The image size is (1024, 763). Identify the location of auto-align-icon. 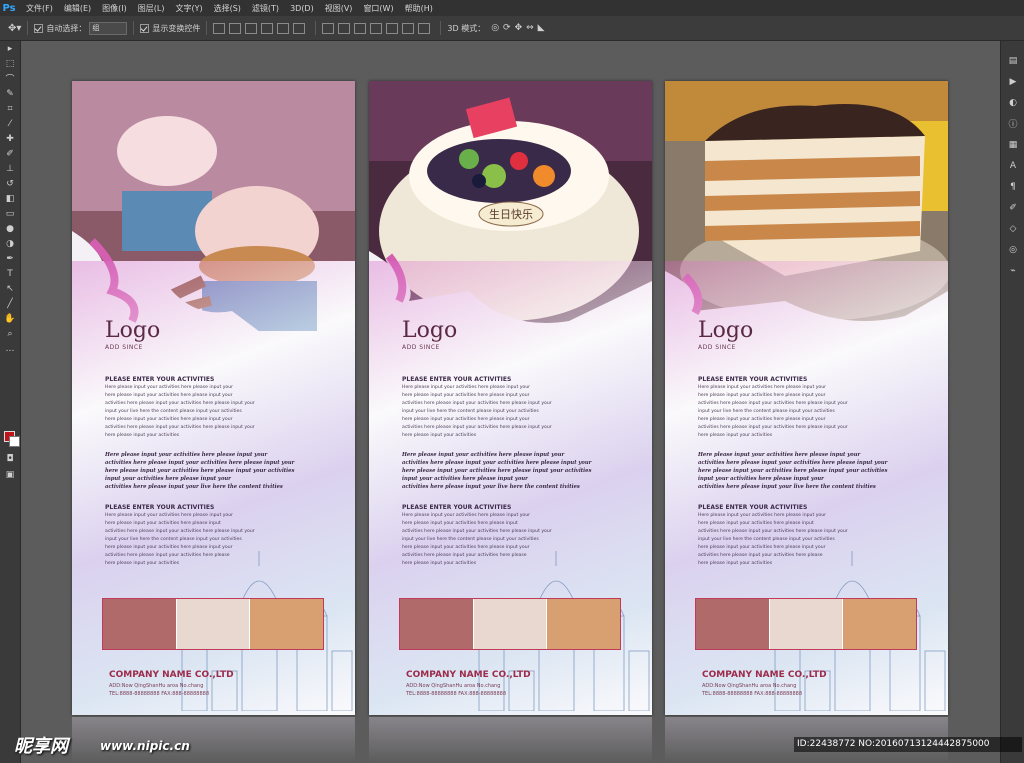
(424, 28).